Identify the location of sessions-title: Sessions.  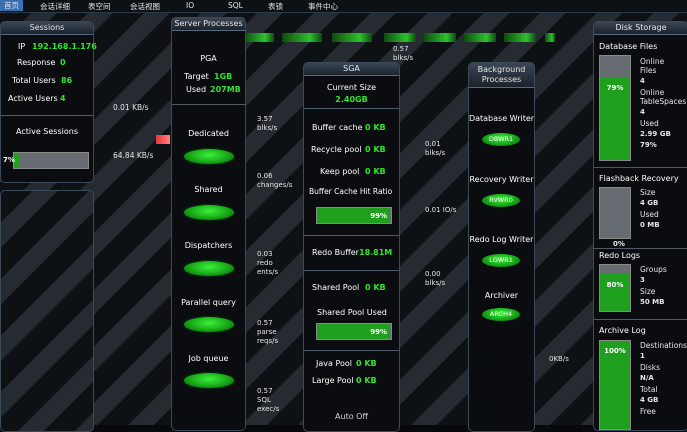
(47, 28).